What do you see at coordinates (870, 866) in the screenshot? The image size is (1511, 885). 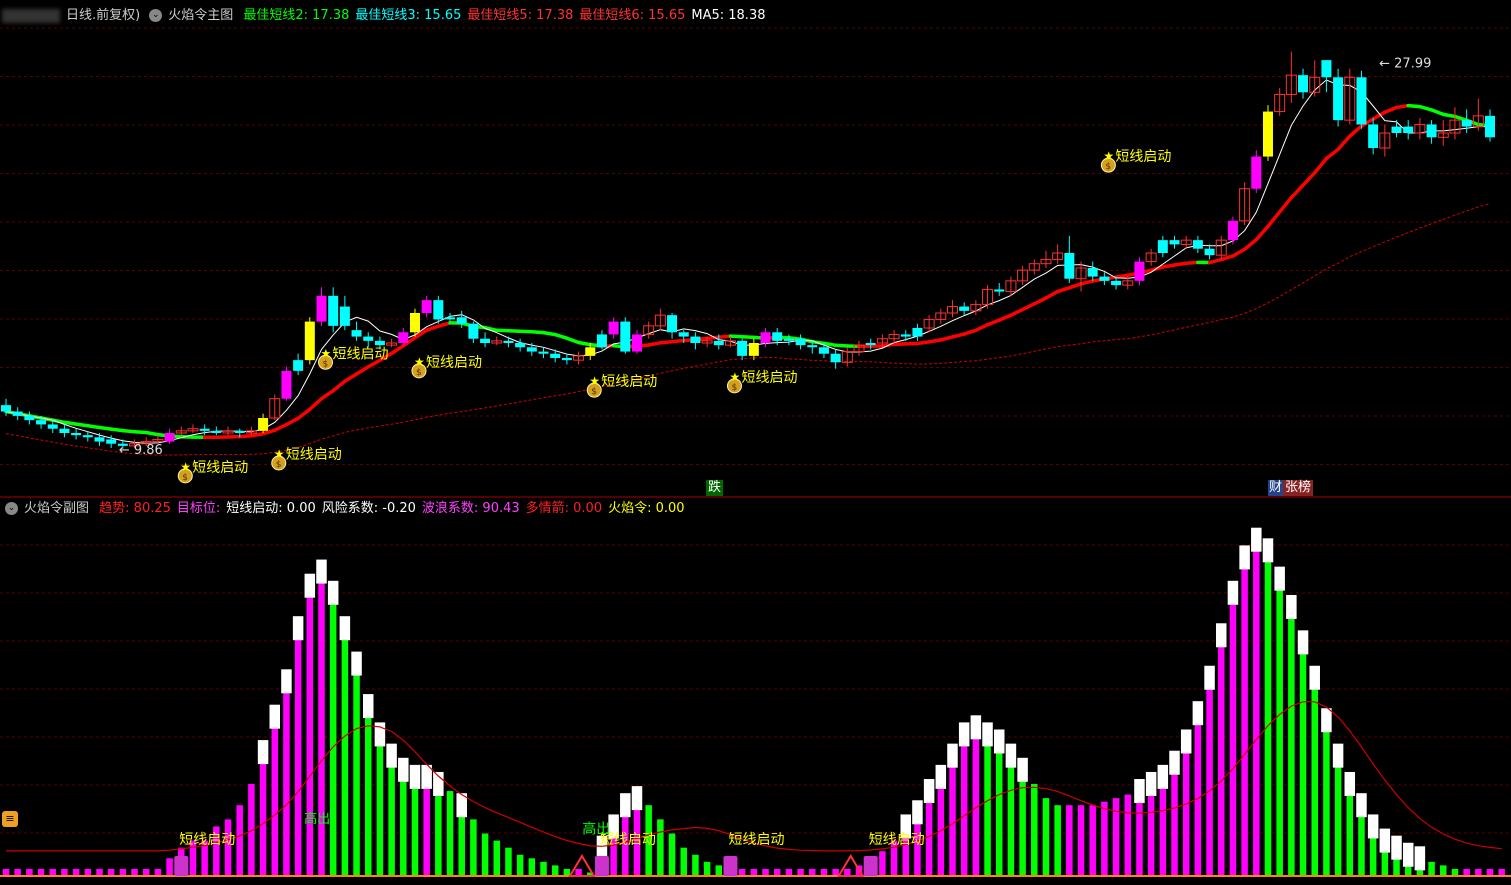 I see `sub-signal-marker` at bounding box center [870, 866].